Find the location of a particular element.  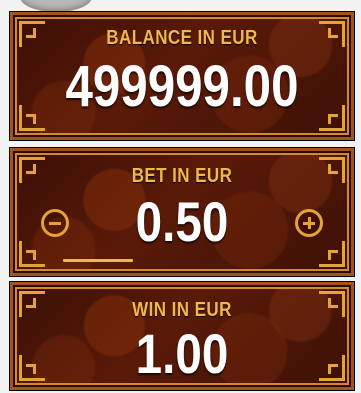

balance-label: BALANCE IN EUR is located at coordinates (182, 38).